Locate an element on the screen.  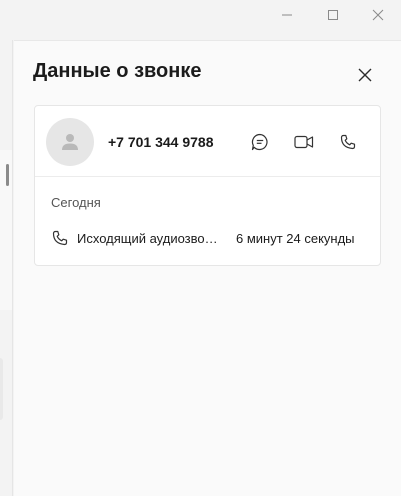
left-pane-item is located at coordinates (1, 389).